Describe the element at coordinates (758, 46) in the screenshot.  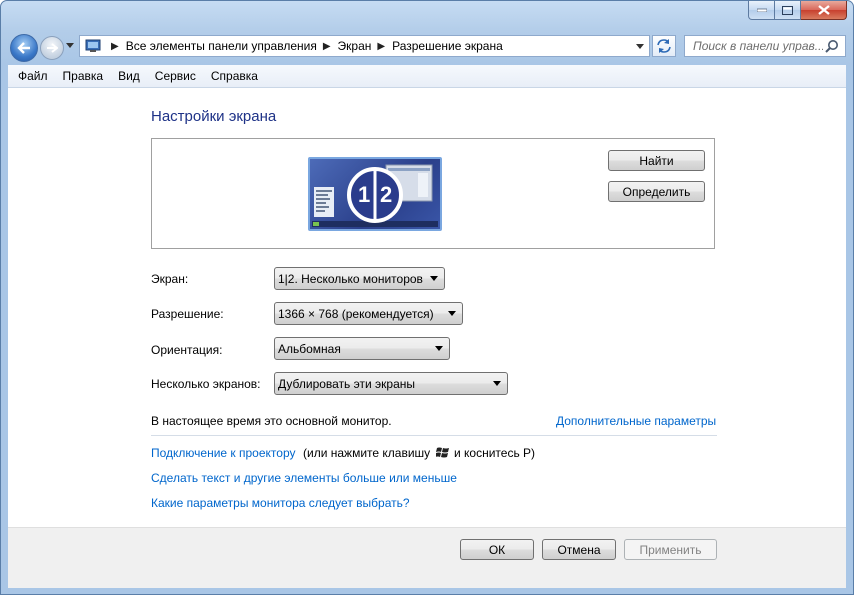
I see `search-input` at that location.